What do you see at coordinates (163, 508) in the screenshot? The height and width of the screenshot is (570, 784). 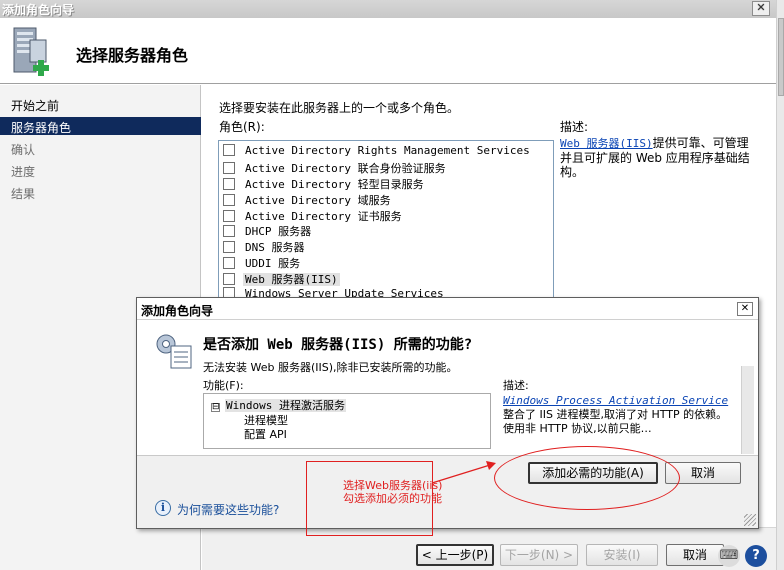 I see `info-icon: i` at bounding box center [163, 508].